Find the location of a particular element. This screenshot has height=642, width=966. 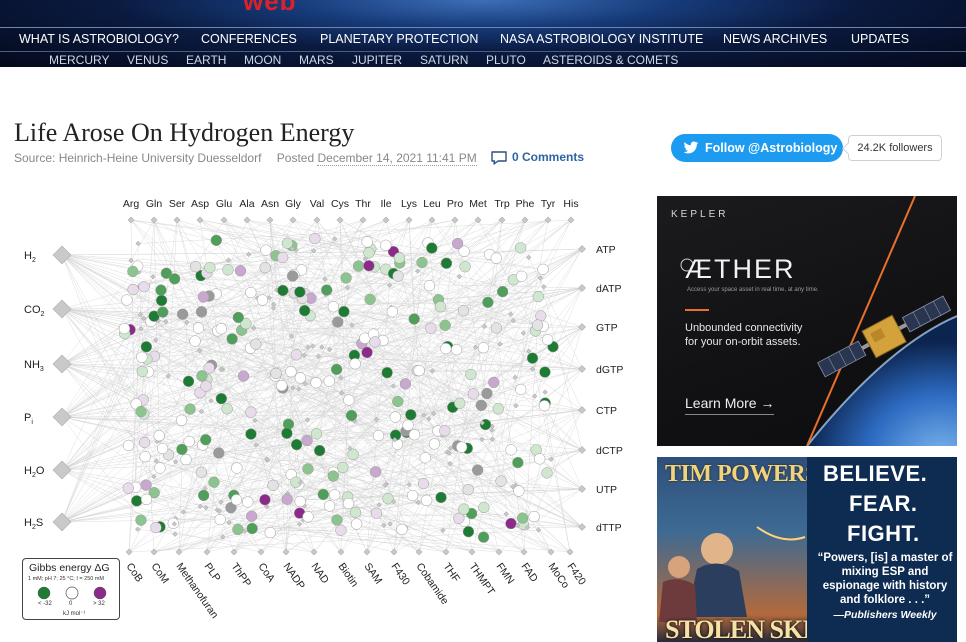

substrate-label: H2S is located at coordinates (33, 524).